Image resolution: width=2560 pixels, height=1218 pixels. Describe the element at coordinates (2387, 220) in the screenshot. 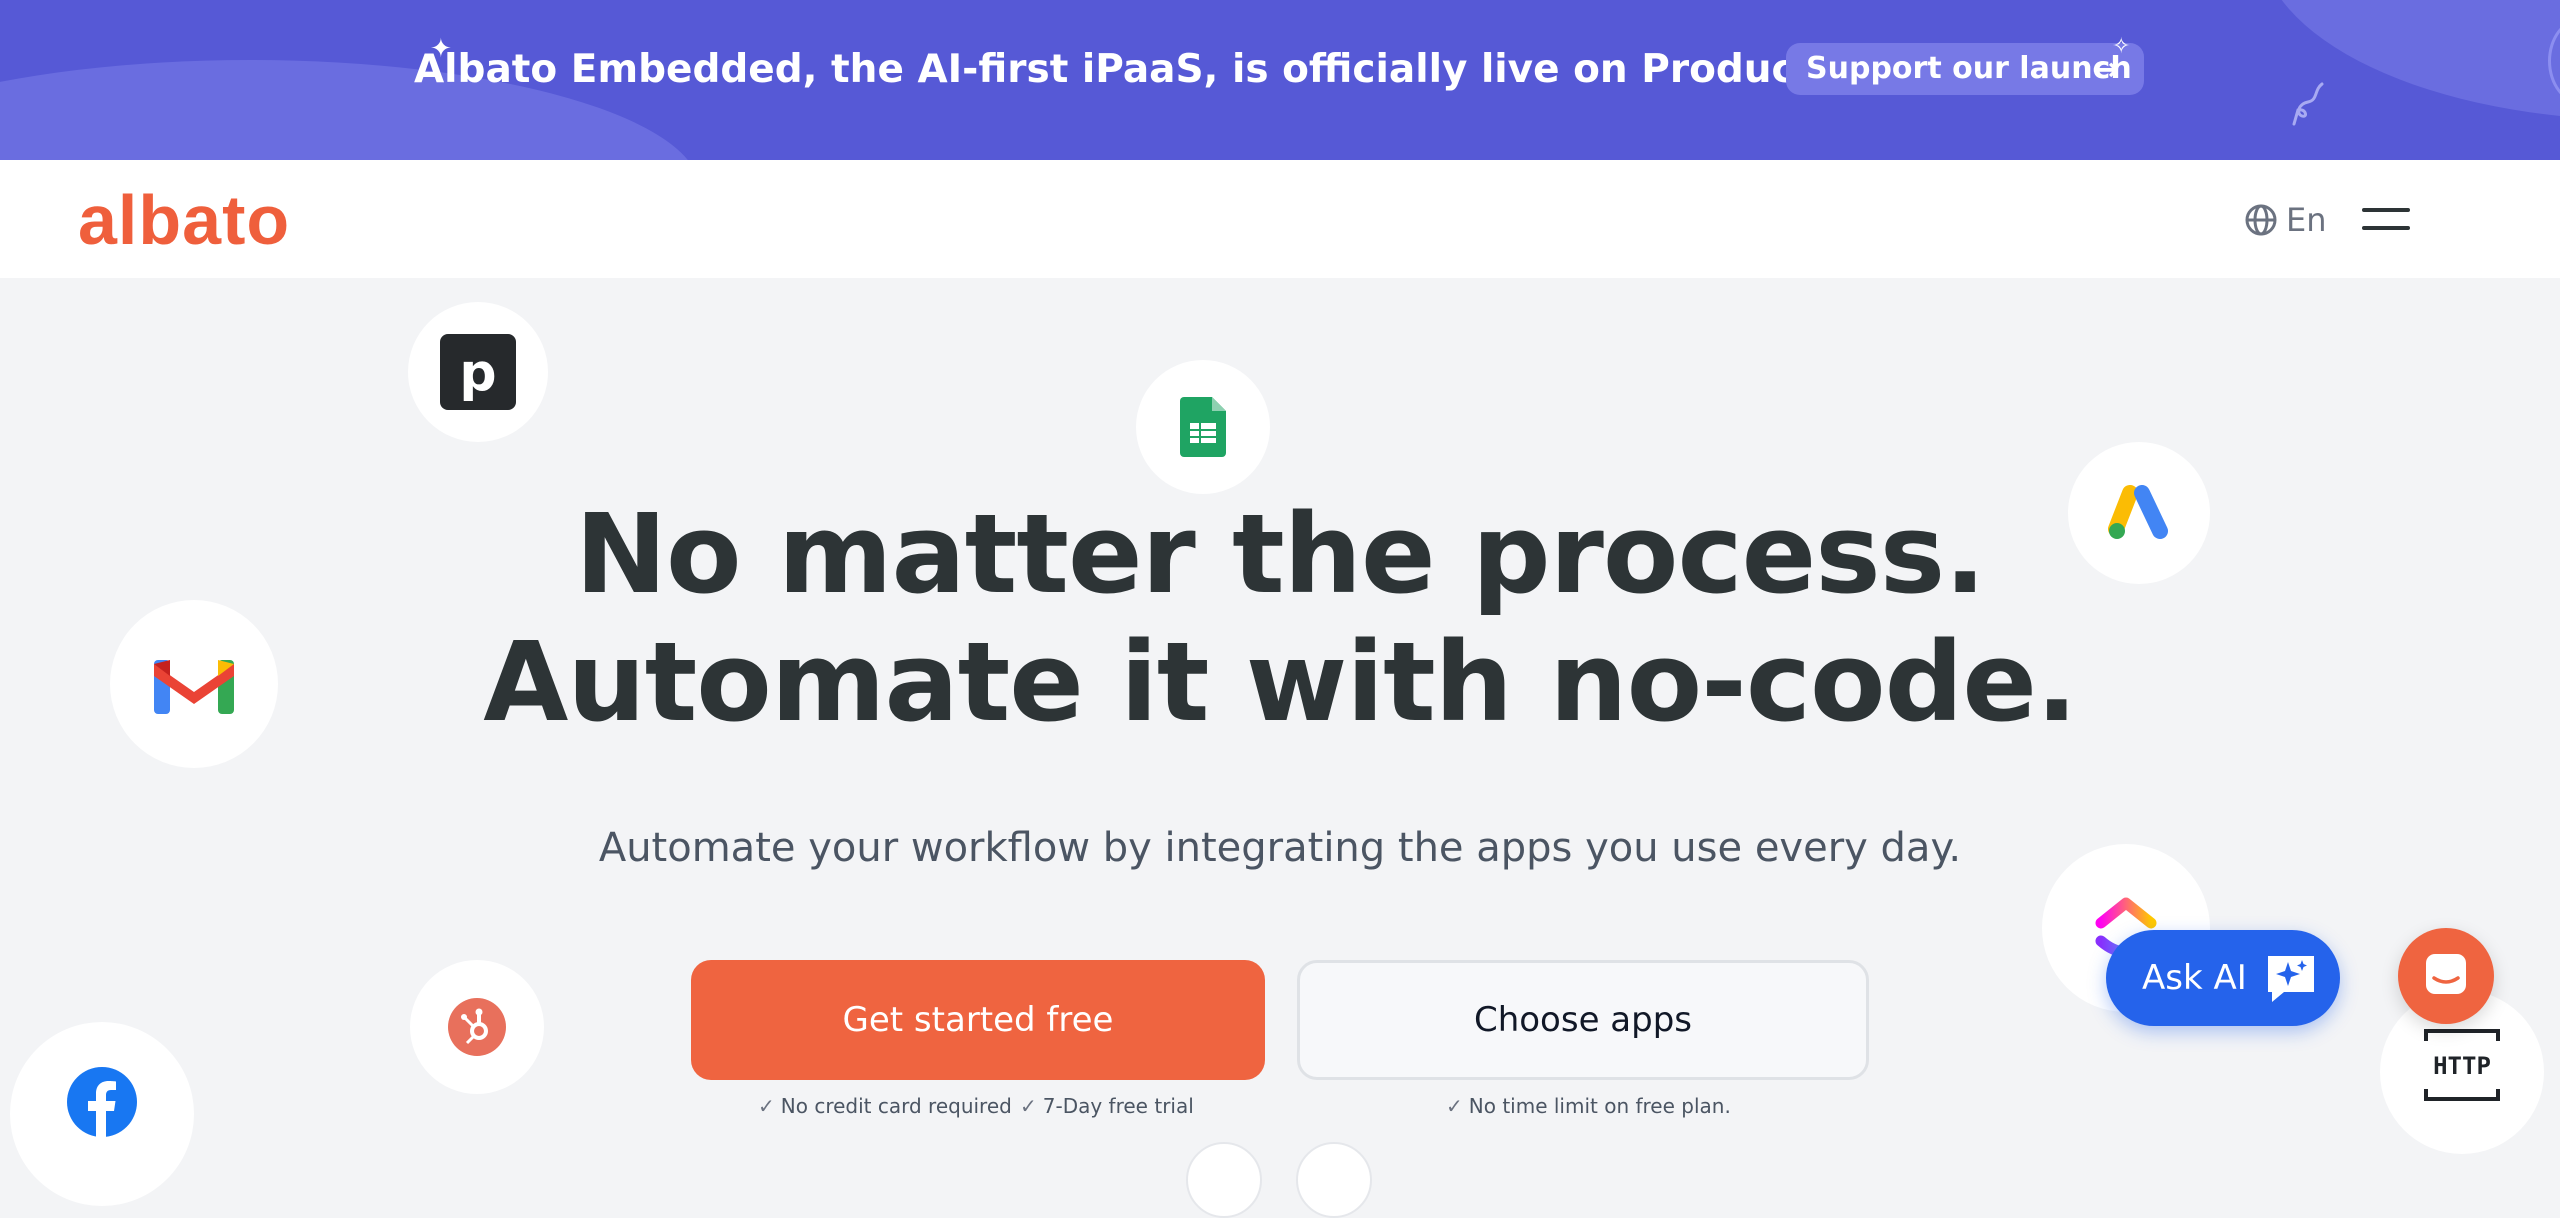

I see `hamburger-menu-icon` at that location.